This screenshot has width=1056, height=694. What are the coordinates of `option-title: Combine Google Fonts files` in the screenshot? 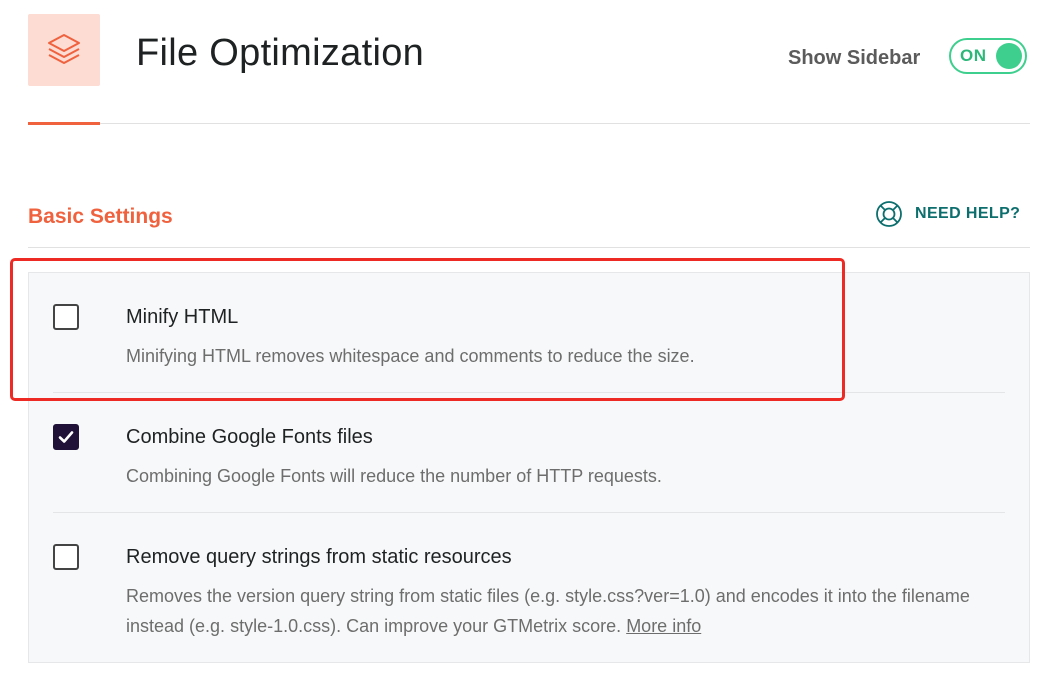 It's located at (249, 437).